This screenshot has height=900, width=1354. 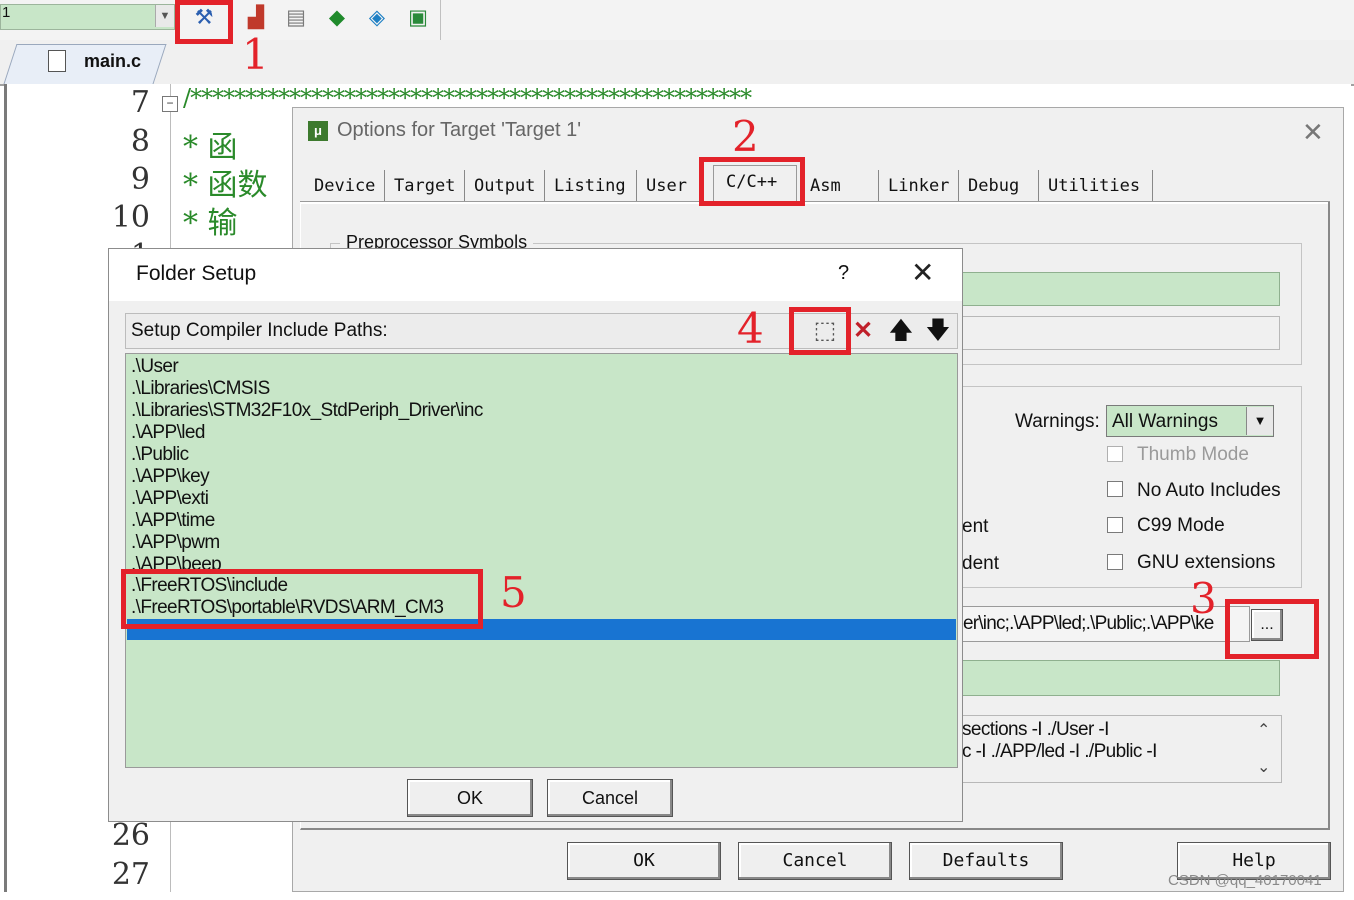 I want to click on tab-linker: Linker, so click(x=920, y=186).